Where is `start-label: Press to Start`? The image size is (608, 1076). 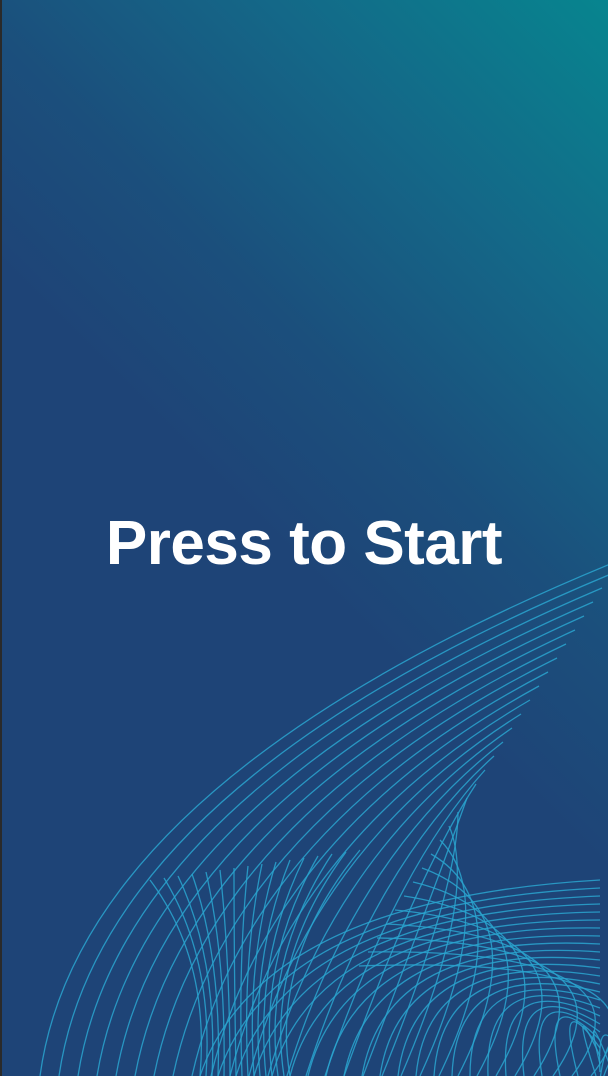 start-label: Press to Start is located at coordinates (304, 543).